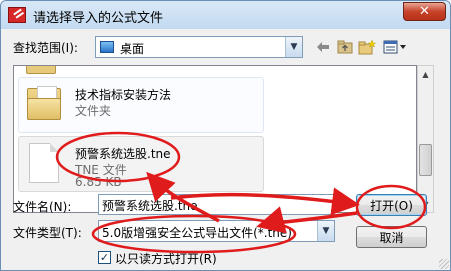  I want to click on close-icon: ✕, so click(424, 11).